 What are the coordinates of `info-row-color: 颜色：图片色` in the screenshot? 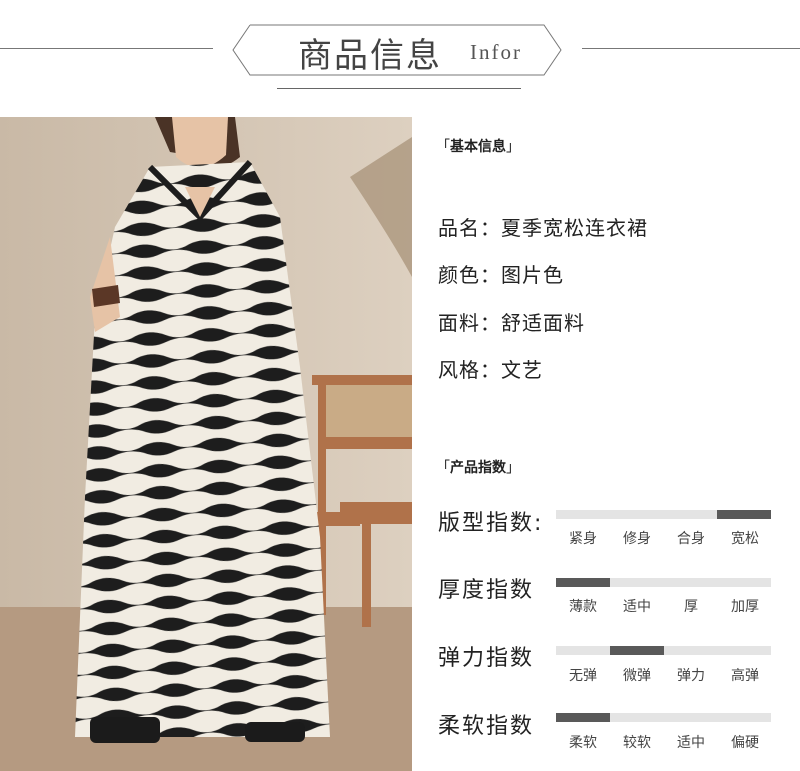 It's located at (501, 273).